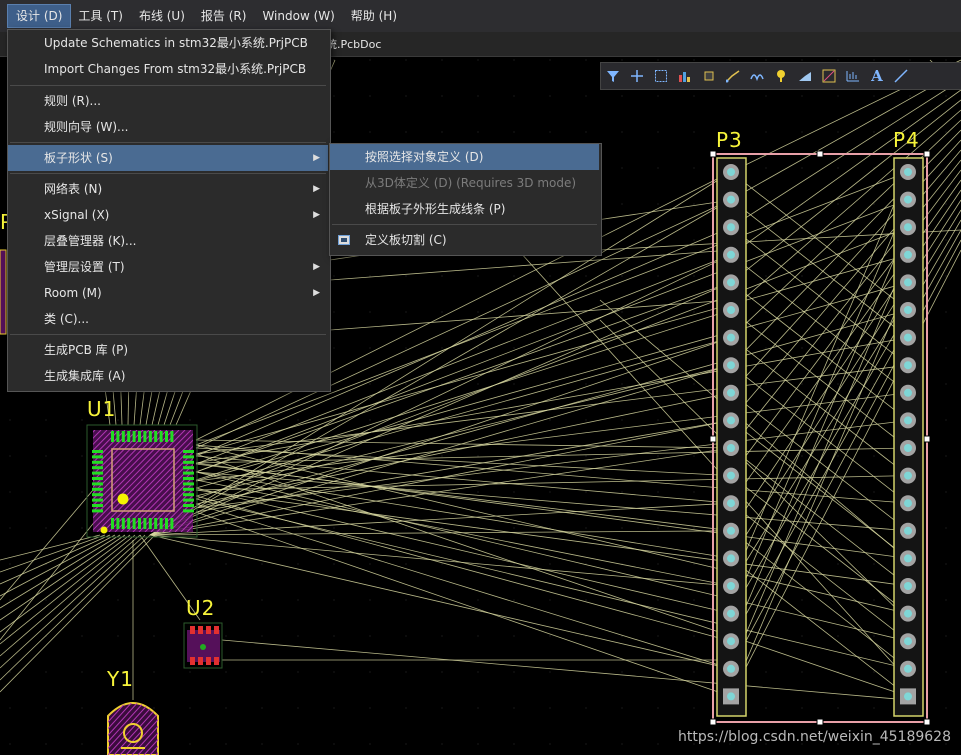 The width and height of the screenshot is (961, 755). I want to click on document-tab: 统.PcbDoc, so click(353, 44).